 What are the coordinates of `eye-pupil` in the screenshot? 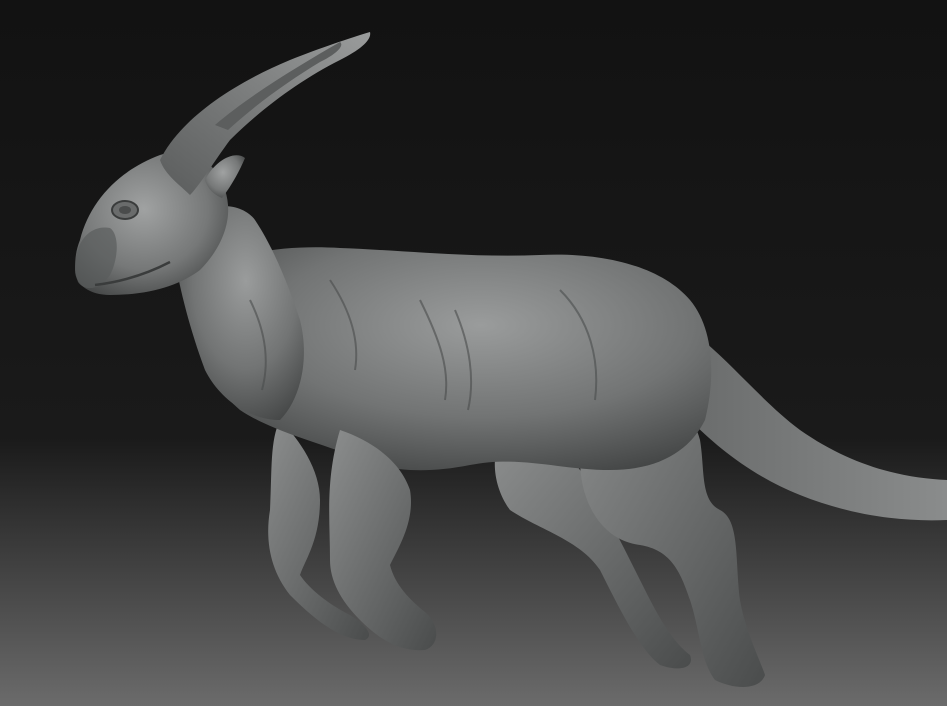 It's located at (125, 210).